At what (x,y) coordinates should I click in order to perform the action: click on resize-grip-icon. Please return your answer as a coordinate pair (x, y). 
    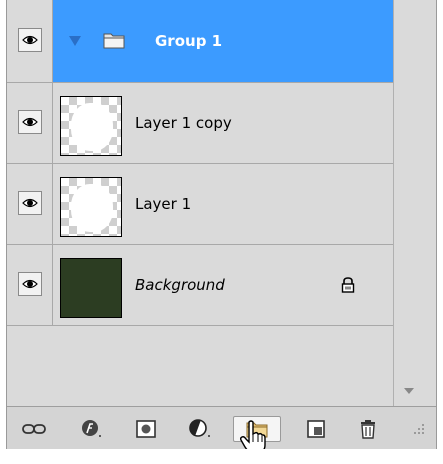
    Looking at the image, I should click on (419, 429).